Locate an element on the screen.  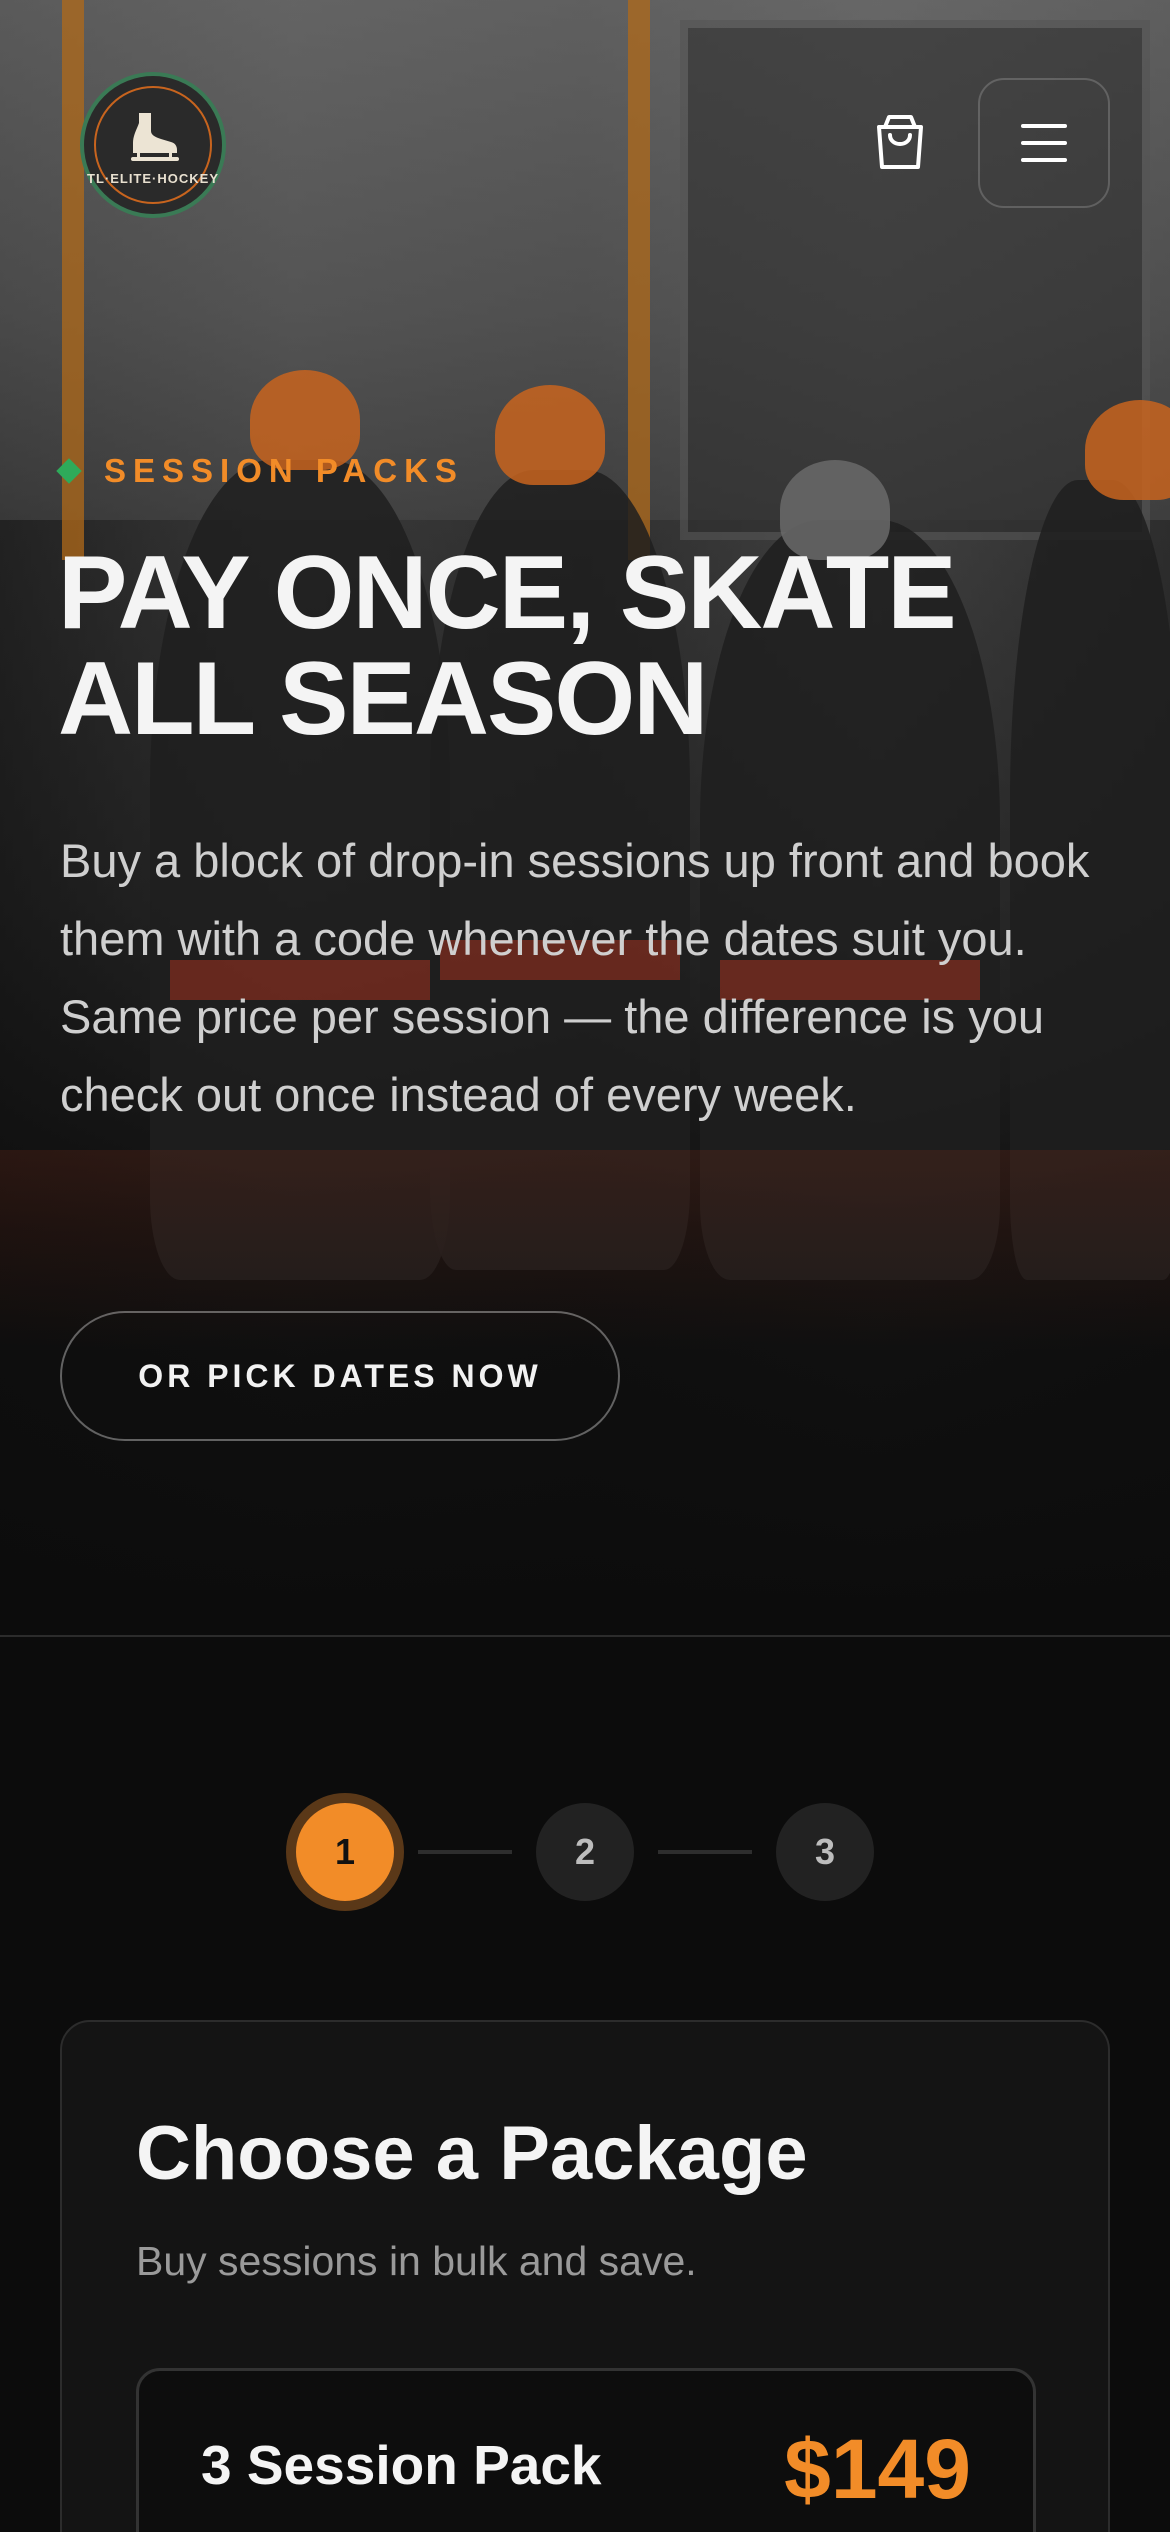
package-price: $149 is located at coordinates (877, 2469).